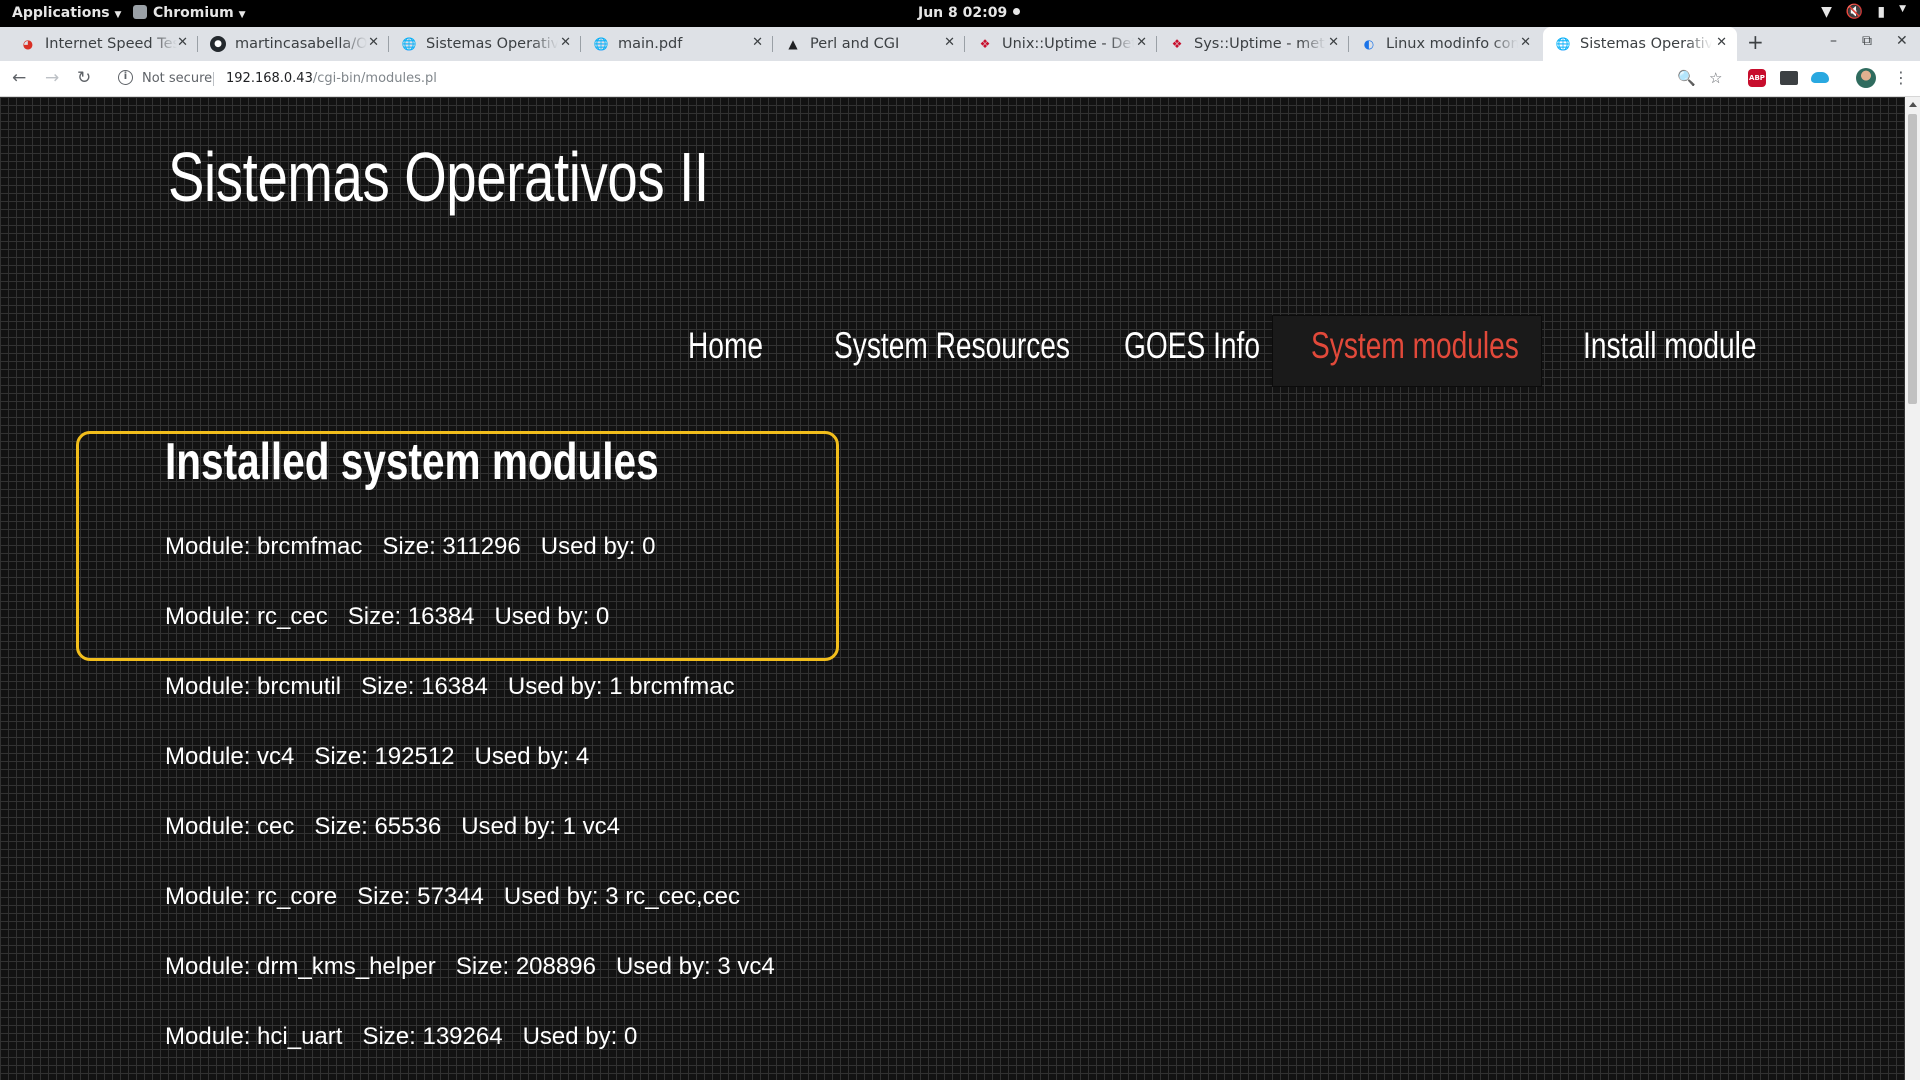 The image size is (1920, 1080). What do you see at coordinates (855, 44) in the screenshot?
I see `tab-title: Perl and CGI` at bounding box center [855, 44].